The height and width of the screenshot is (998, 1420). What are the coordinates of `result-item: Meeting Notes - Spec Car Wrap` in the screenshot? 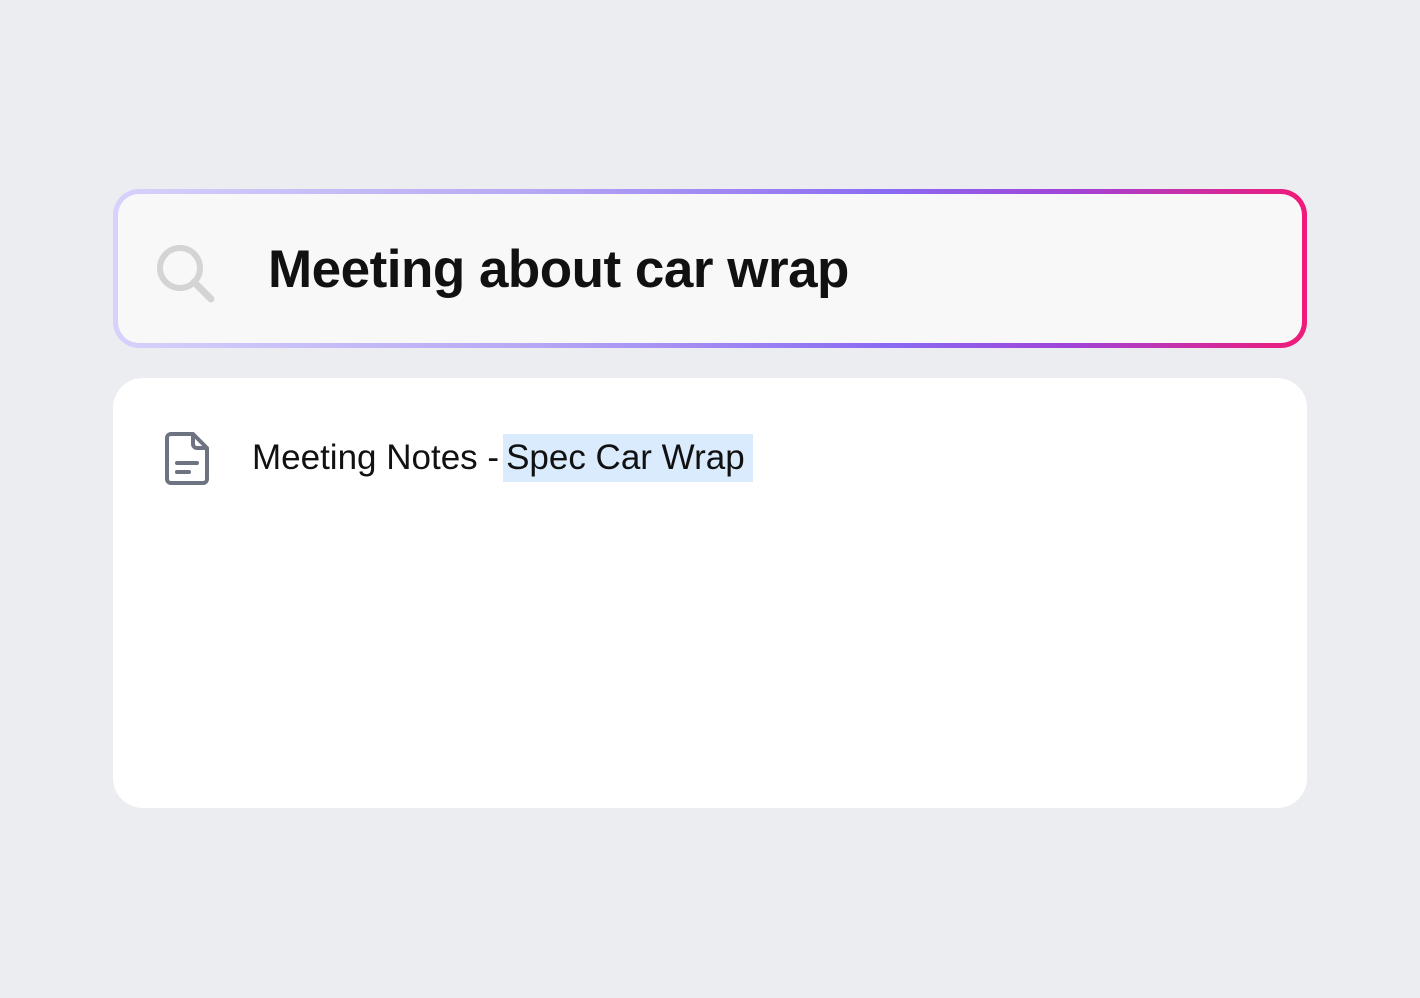 It's located at (453, 458).